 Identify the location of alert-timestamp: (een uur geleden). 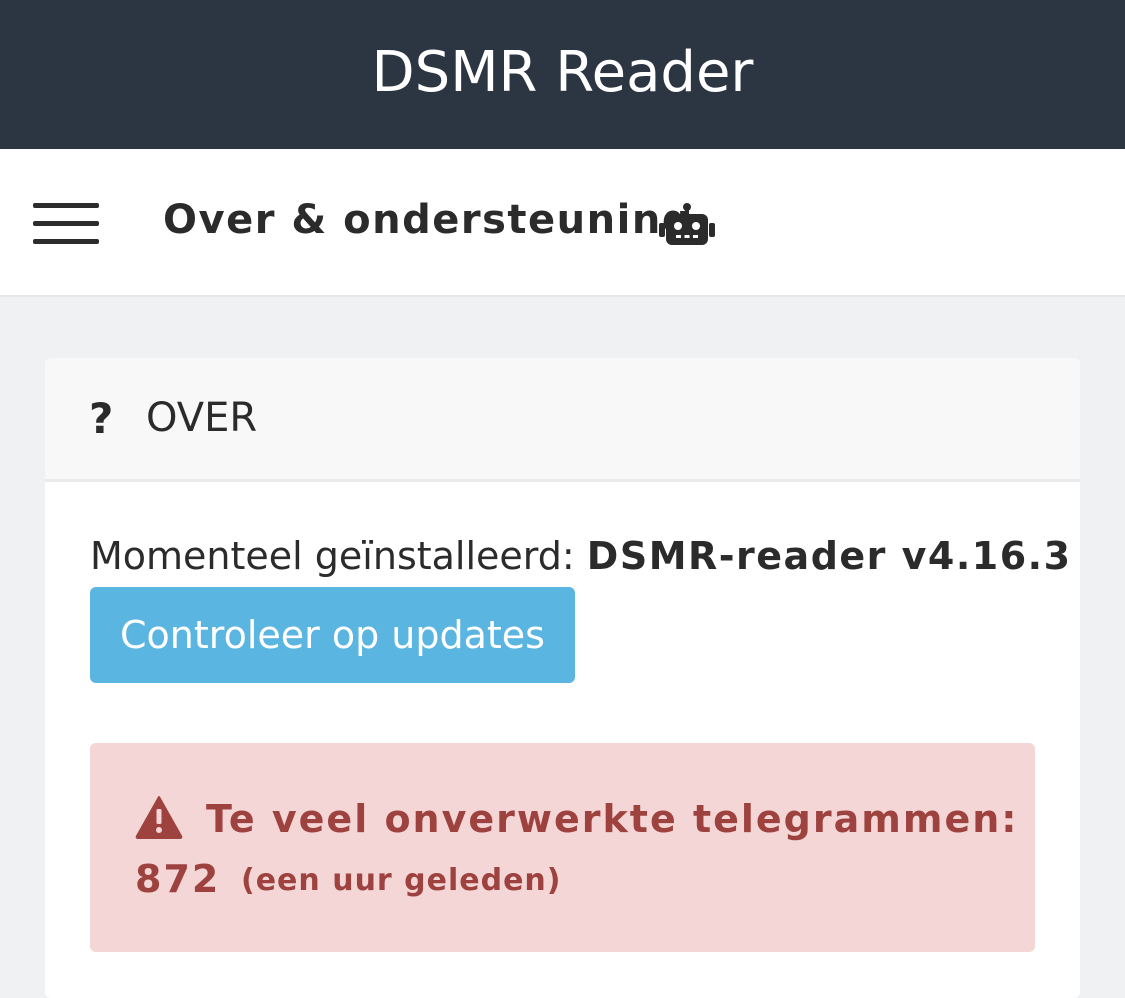
(401, 880).